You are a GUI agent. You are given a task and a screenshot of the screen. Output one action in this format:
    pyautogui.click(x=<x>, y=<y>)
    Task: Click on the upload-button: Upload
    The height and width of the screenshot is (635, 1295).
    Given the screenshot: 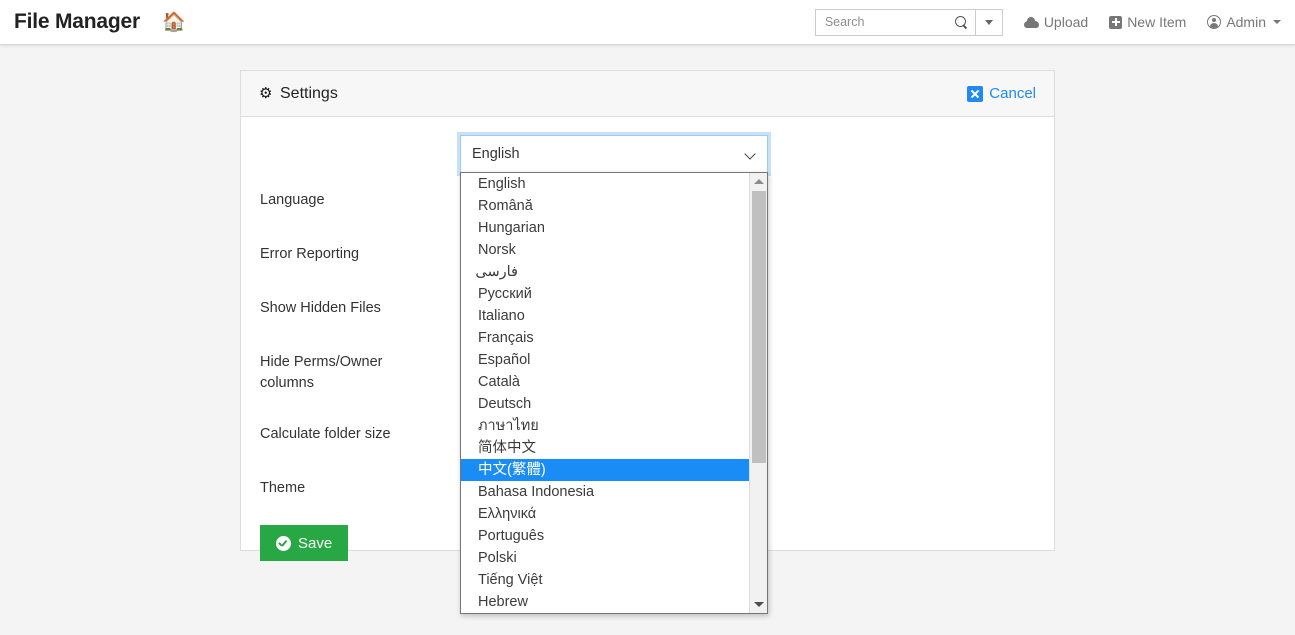 What is the action you would take?
    pyautogui.click(x=1056, y=22)
    